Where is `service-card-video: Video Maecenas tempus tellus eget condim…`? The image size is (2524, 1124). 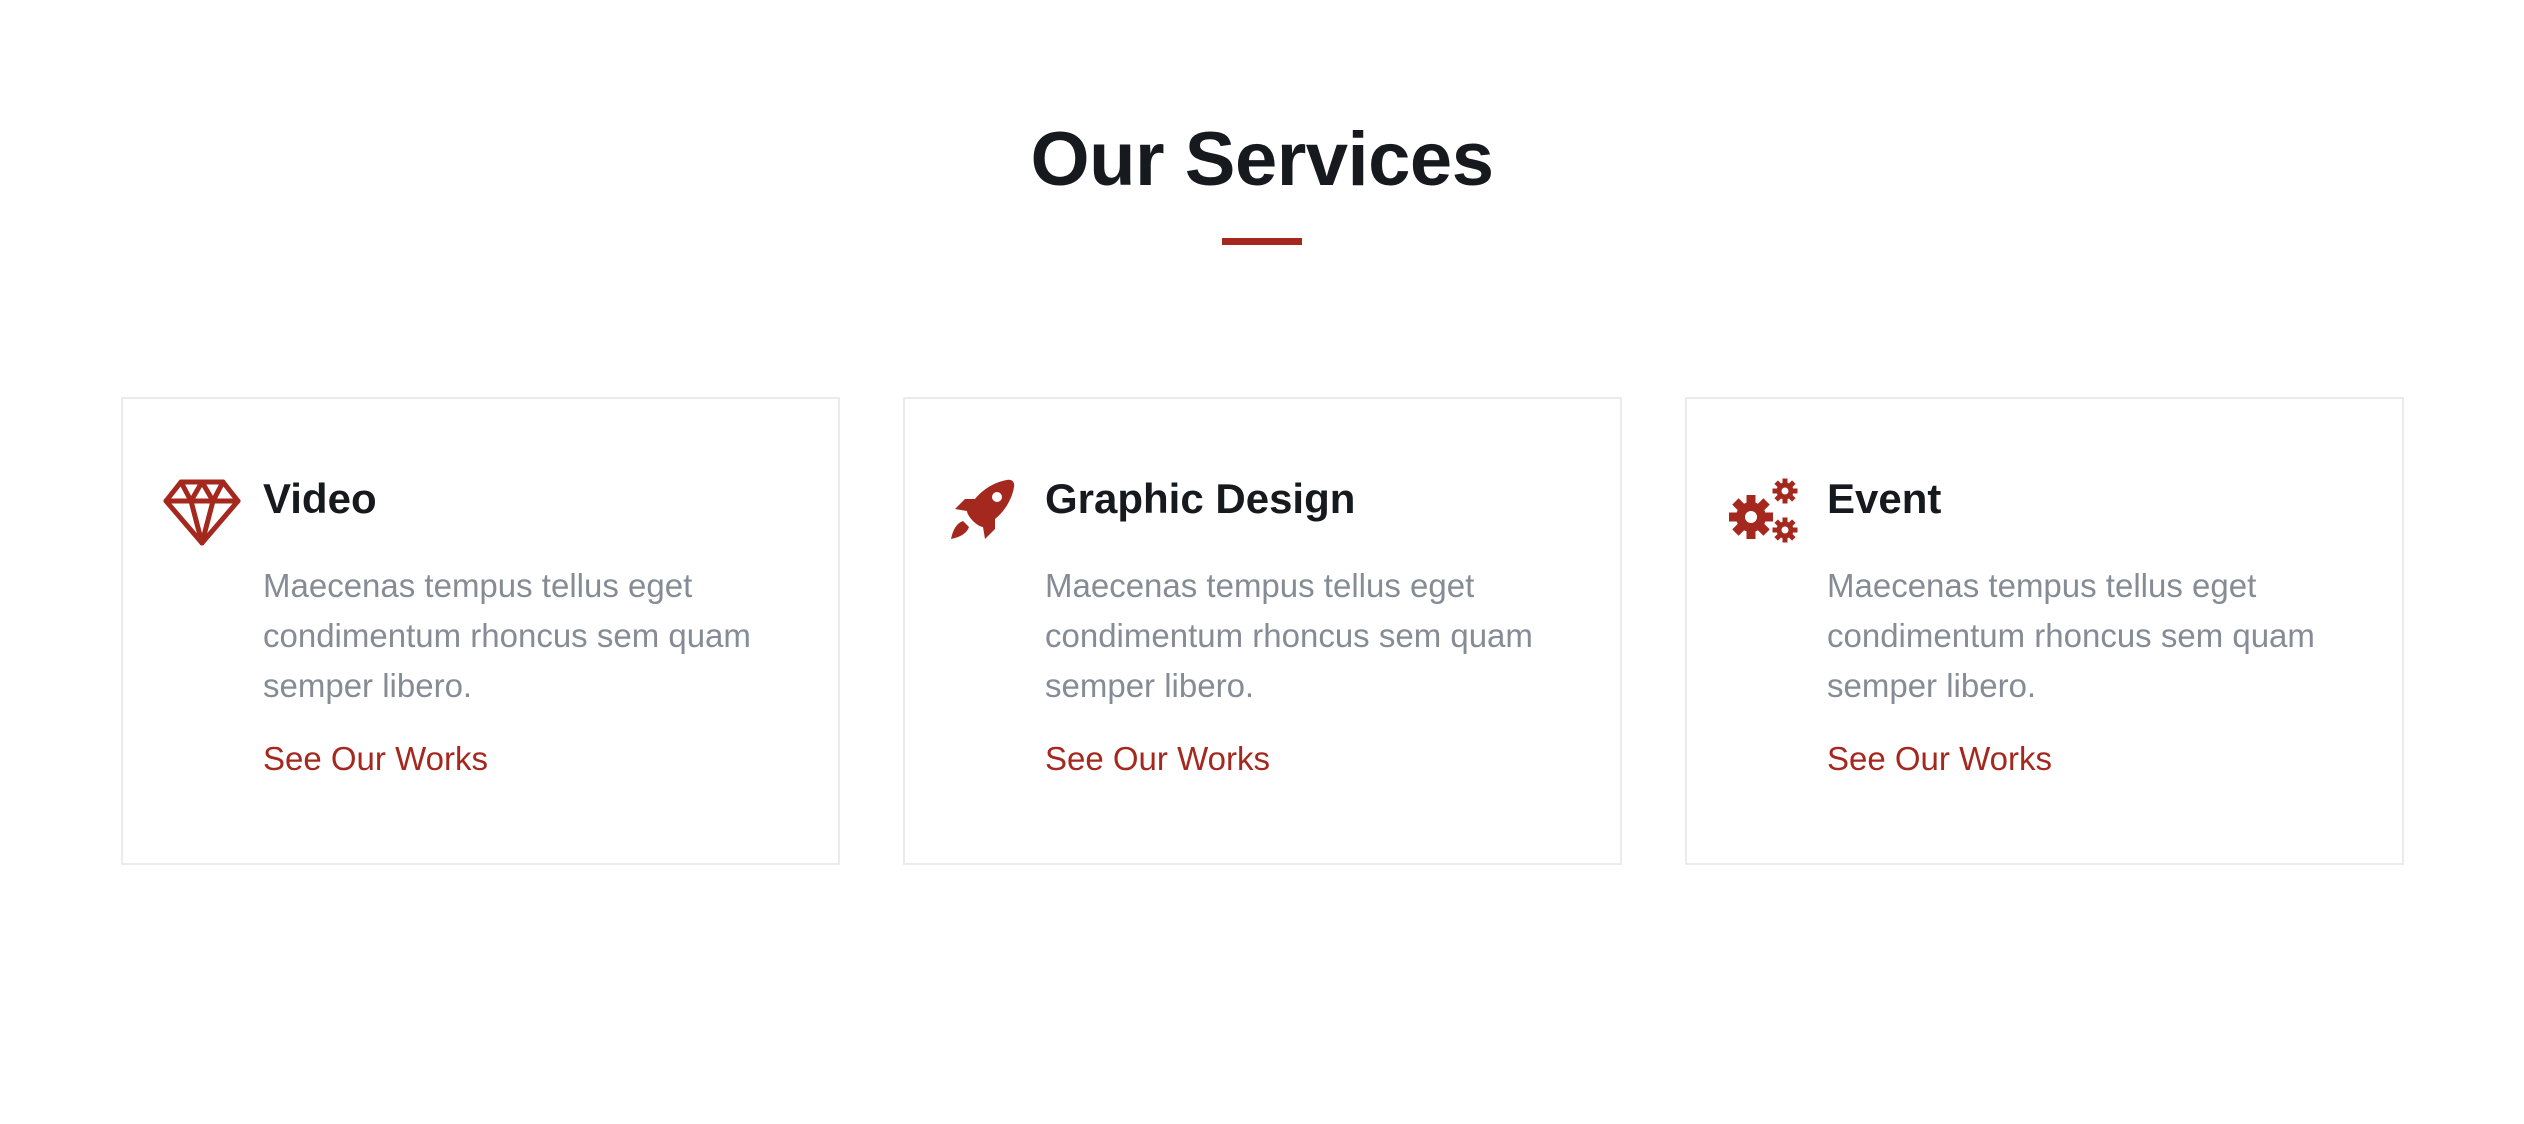
service-card-video: Video Maecenas tempus tellus eget condim… is located at coordinates (480, 631).